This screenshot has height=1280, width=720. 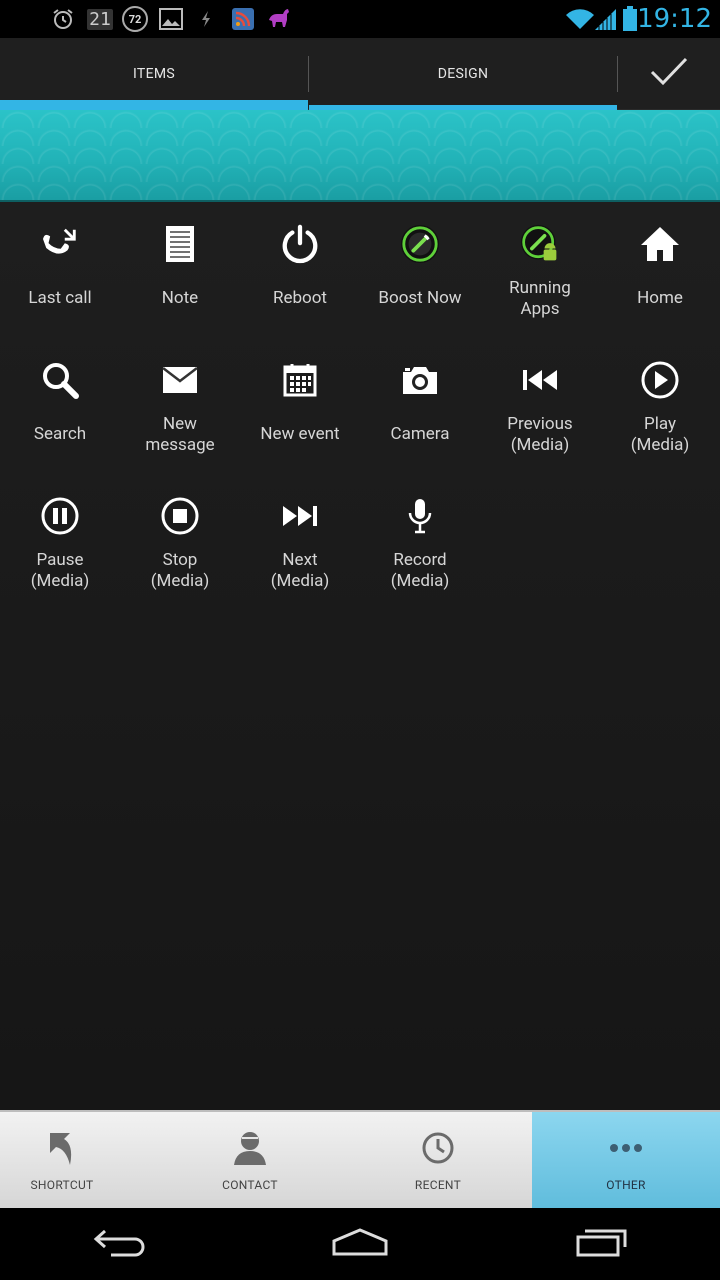 What do you see at coordinates (360, 1160) in the screenshot?
I see `bottom-tab-bar: SHORTCUT CONTACT RECENT OTHER` at bounding box center [360, 1160].